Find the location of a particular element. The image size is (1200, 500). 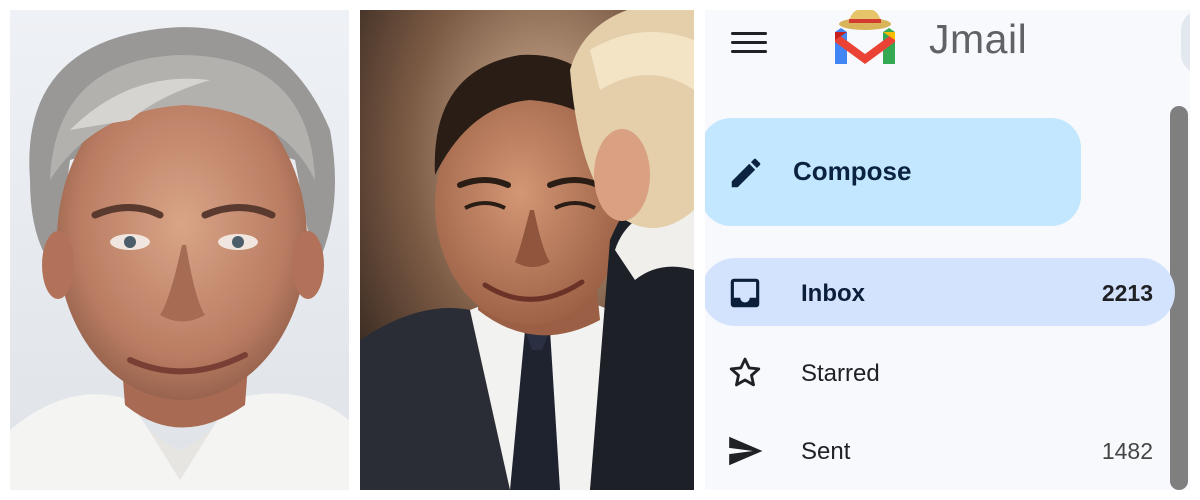

jmail-logo-icon is located at coordinates (870, 39).